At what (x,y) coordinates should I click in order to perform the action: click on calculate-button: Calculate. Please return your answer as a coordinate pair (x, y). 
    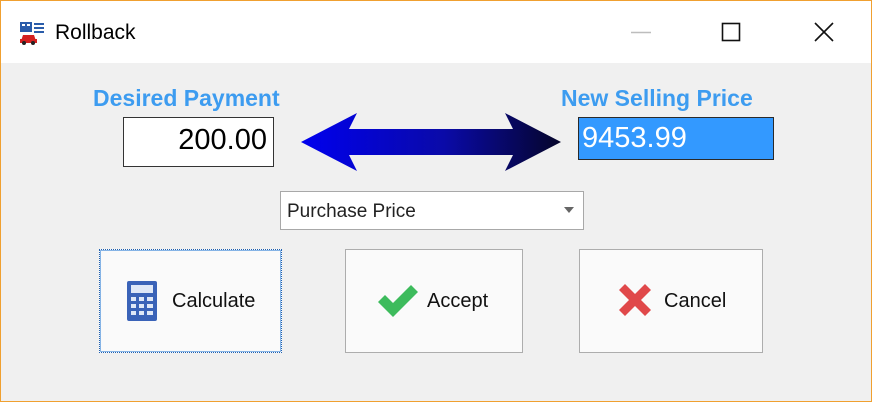
    Looking at the image, I should click on (190, 301).